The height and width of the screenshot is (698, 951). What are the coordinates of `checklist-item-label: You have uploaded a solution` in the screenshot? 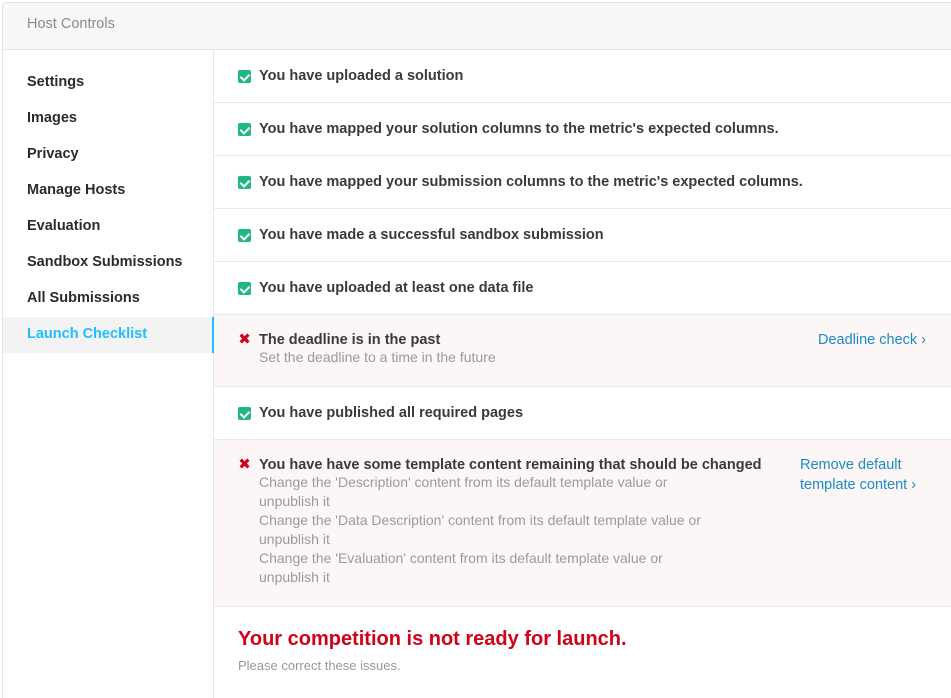 It's located at (361, 76).